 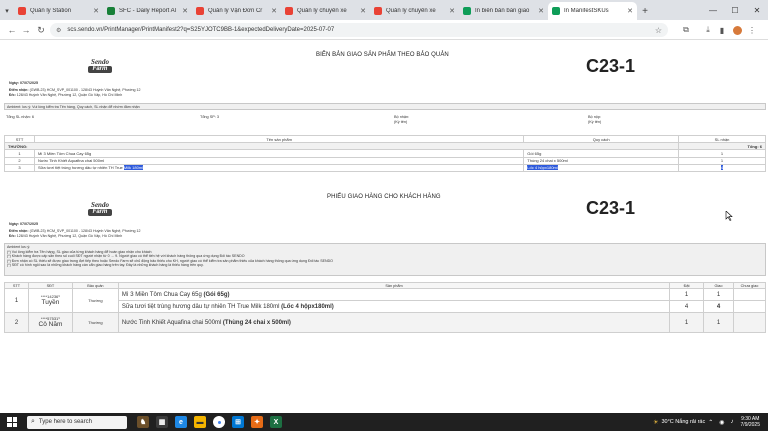 I want to click on giver-sign: (Ký tên), so click(x=401, y=122).